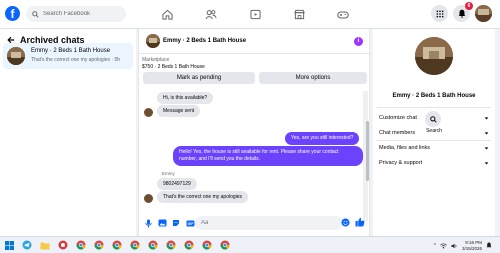 The width and height of the screenshot is (500, 253). Describe the element at coordinates (203, 197) in the screenshot. I see `incoming-message: That's the correct one my apologies` at that location.